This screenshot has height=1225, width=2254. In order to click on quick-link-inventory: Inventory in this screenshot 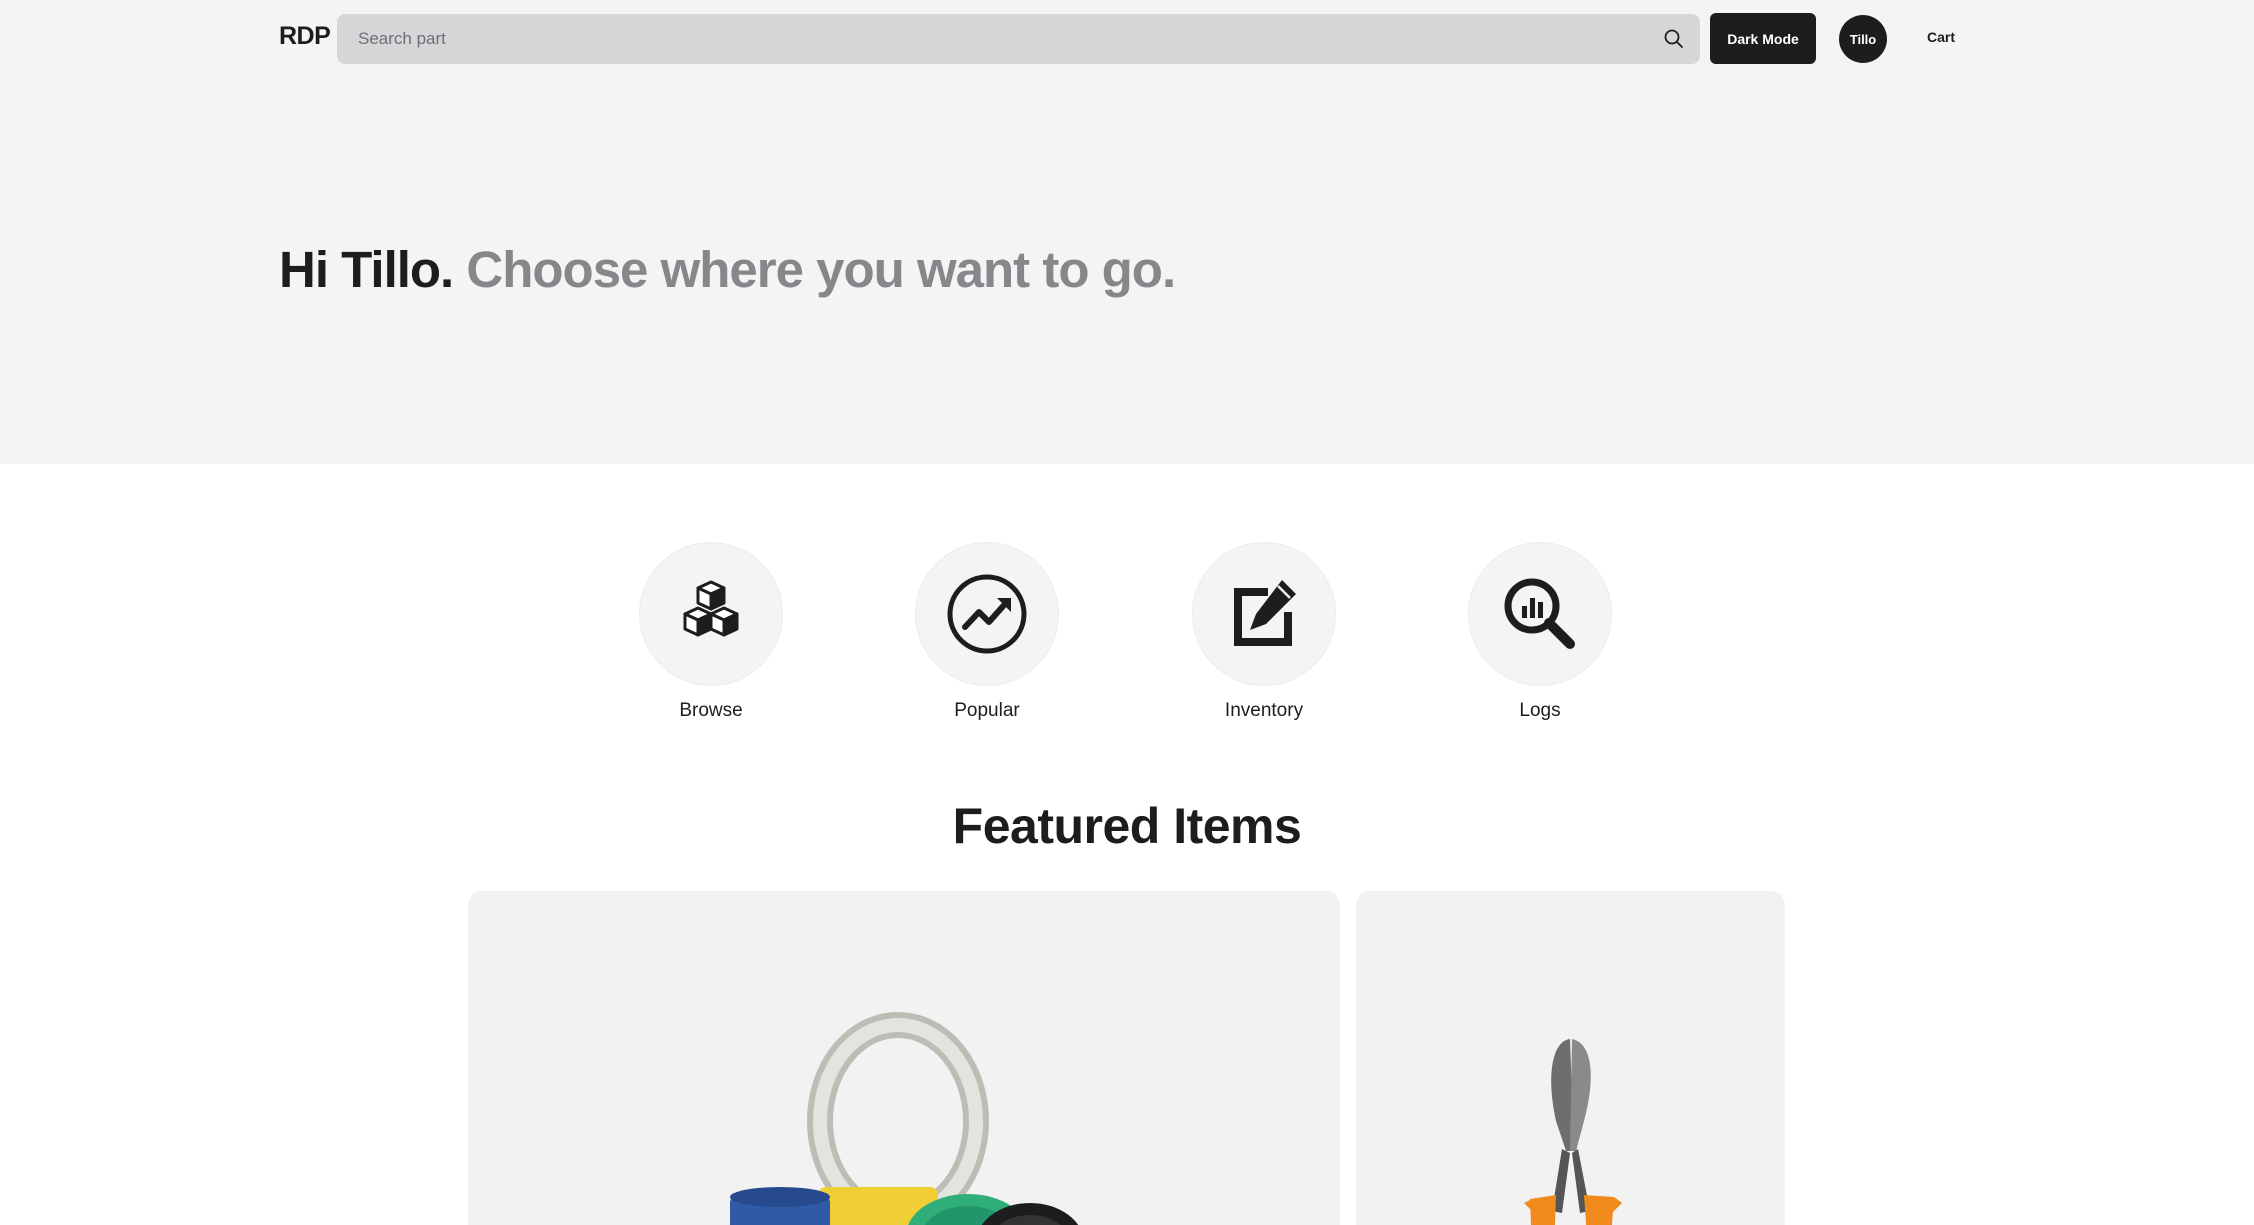, I will do `click(1264, 635)`.